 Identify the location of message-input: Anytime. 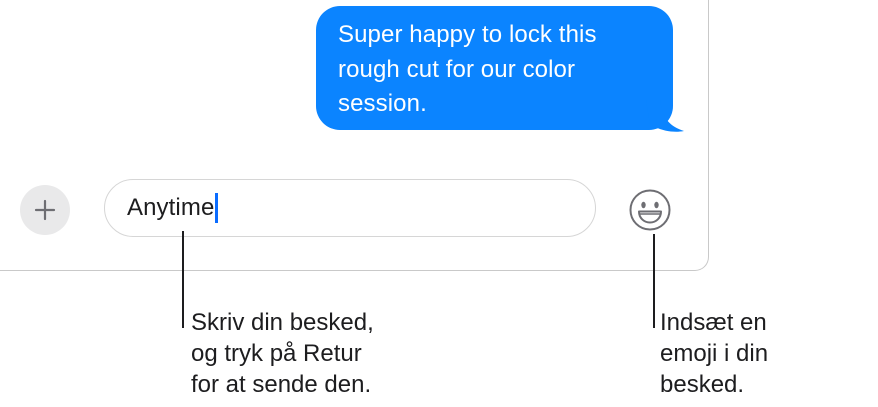
(350, 208).